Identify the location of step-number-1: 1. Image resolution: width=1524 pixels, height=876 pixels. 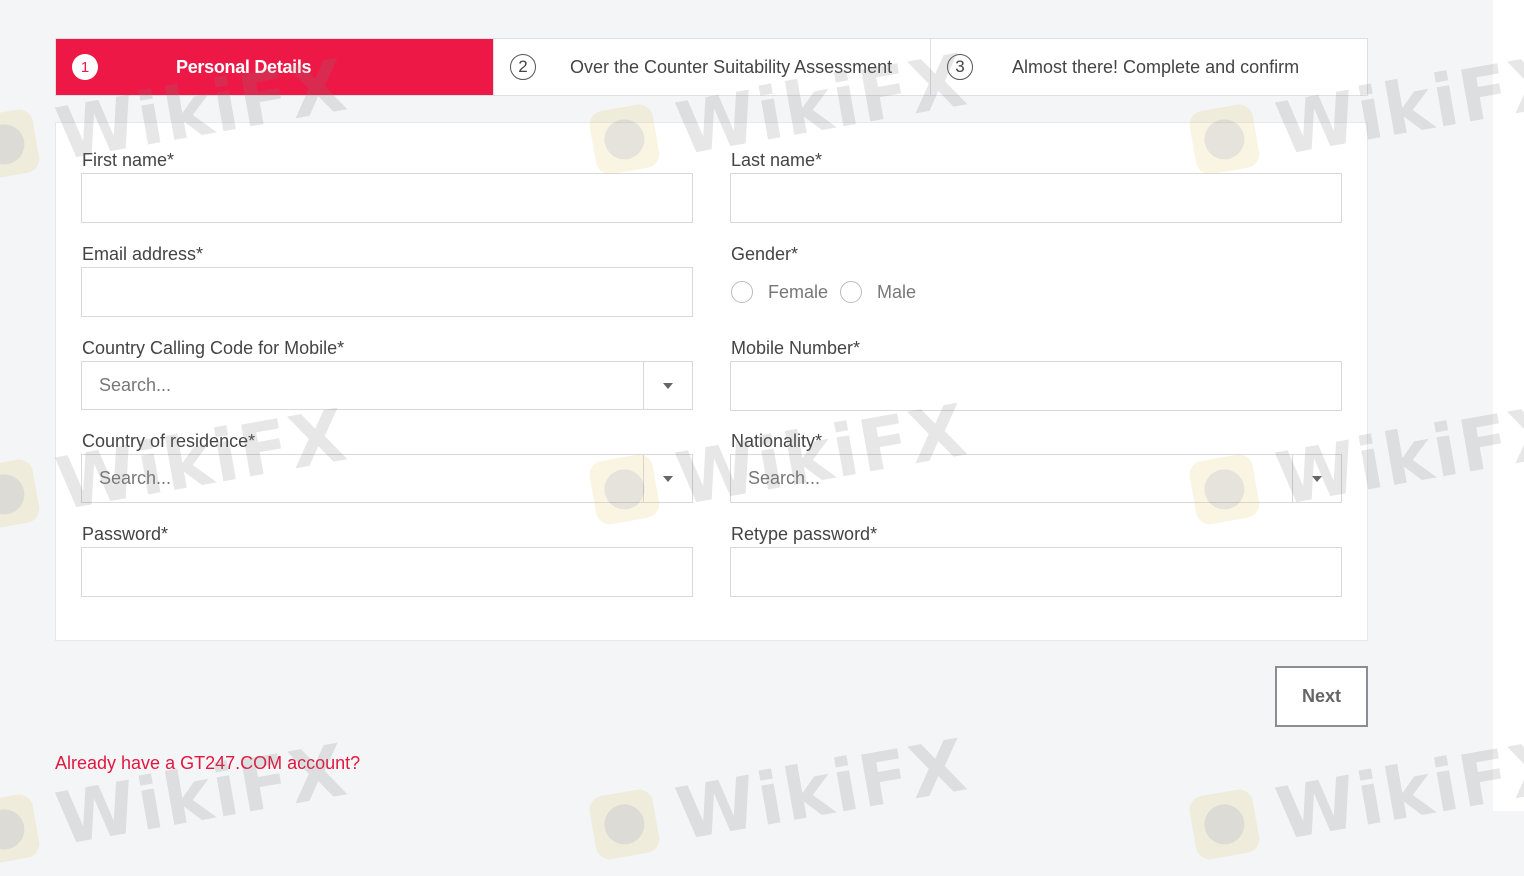
(85, 67).